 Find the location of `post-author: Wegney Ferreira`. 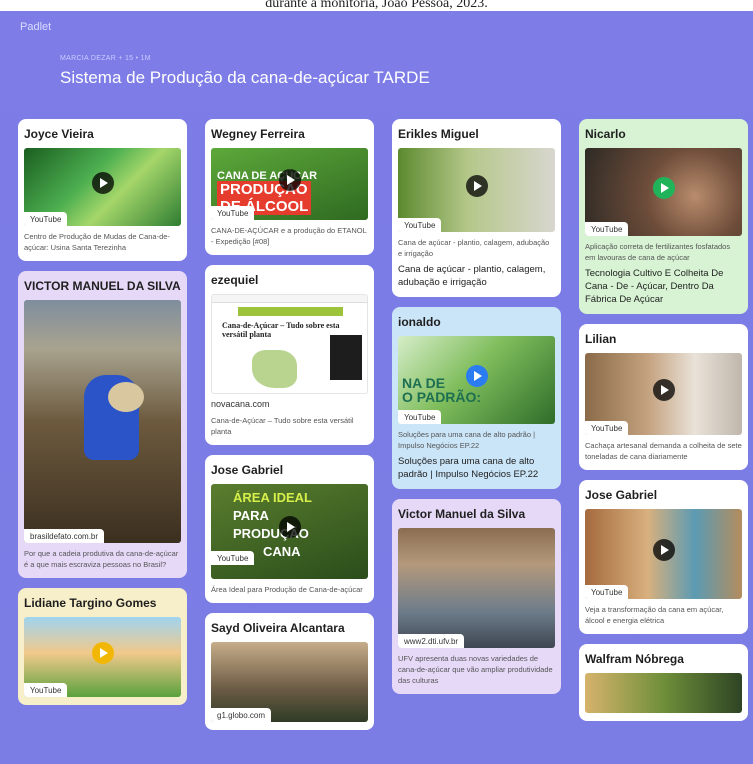

post-author: Wegney Ferreira is located at coordinates (258, 134).